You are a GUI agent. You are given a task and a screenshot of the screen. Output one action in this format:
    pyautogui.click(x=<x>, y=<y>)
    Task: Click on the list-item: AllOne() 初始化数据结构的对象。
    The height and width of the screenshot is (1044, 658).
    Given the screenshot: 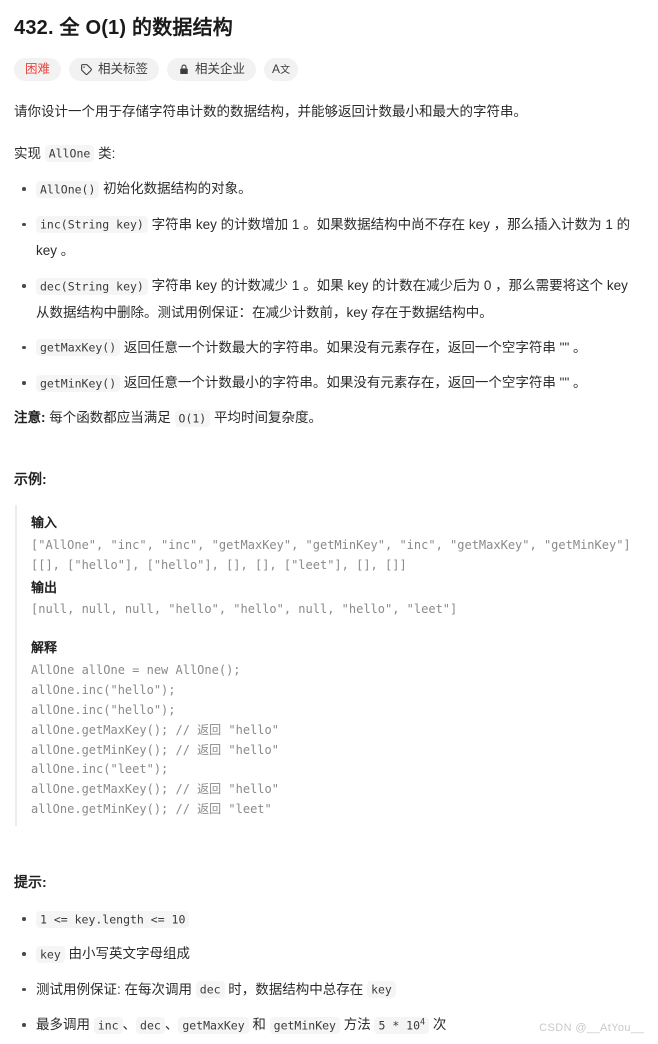 What is the action you would take?
    pyautogui.click(x=329, y=189)
    